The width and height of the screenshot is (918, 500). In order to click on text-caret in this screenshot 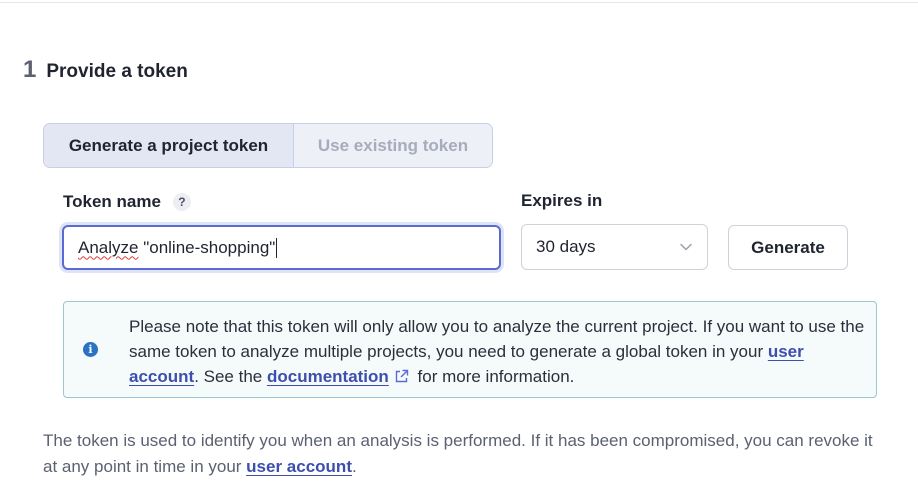, I will do `click(277, 247)`.